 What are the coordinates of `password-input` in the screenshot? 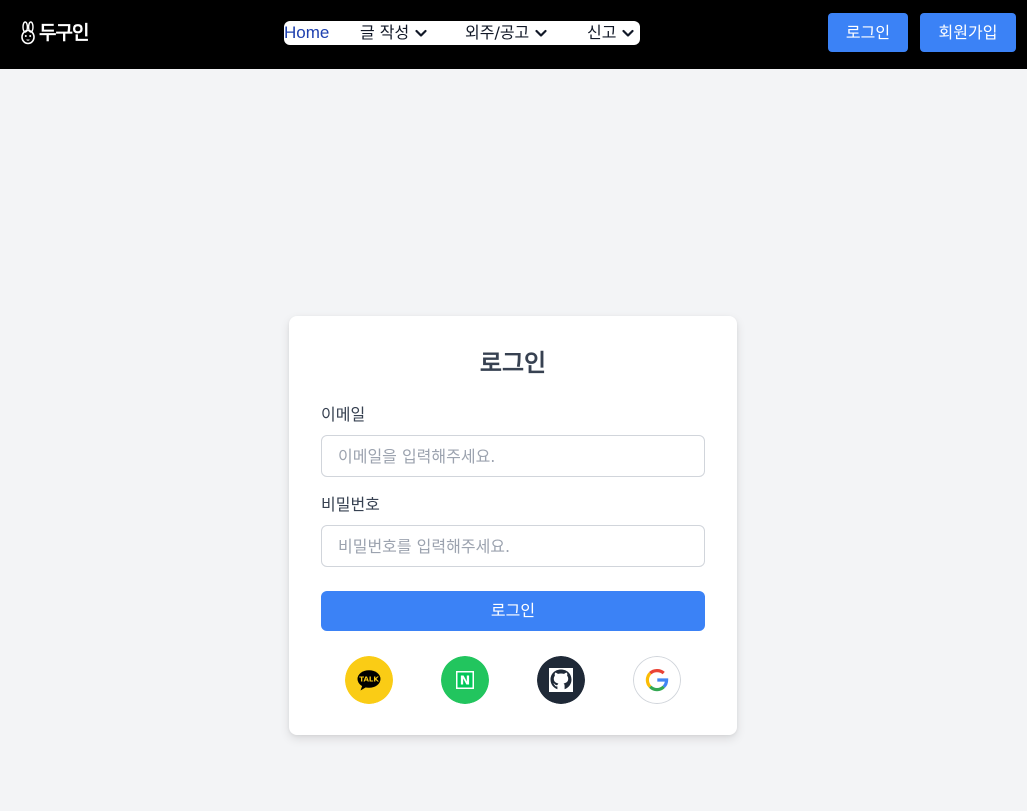 It's located at (513, 546).